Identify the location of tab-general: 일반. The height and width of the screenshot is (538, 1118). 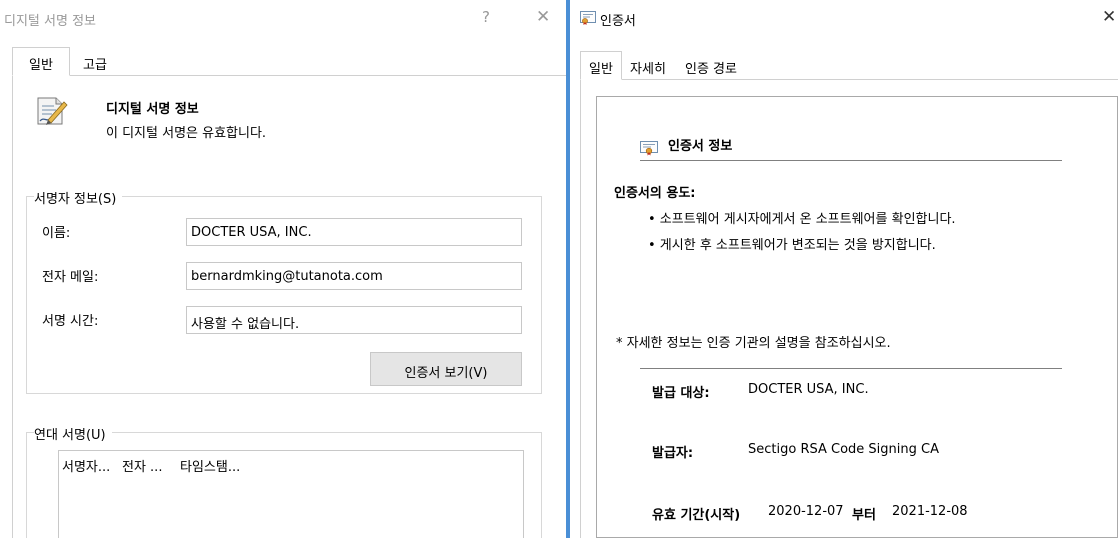
(41, 61).